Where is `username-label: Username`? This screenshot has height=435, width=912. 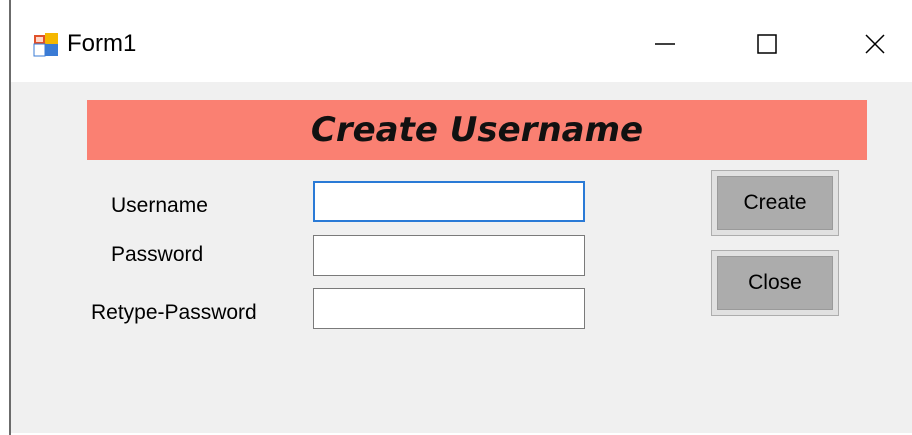 username-label: Username is located at coordinates (159, 205).